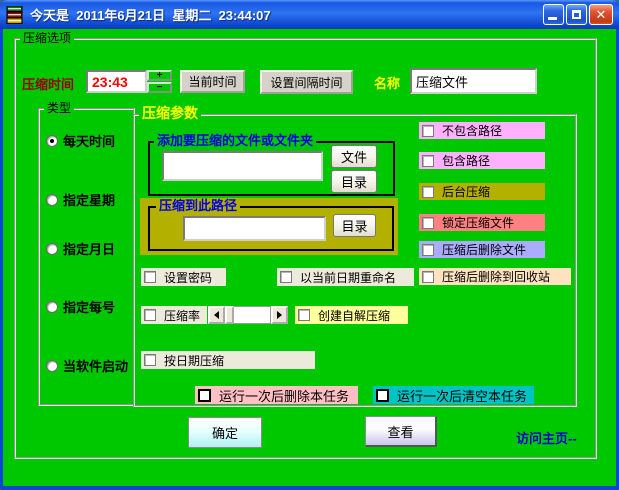  What do you see at coordinates (552, 18) in the screenshot?
I see `minimize-icon` at bounding box center [552, 18].